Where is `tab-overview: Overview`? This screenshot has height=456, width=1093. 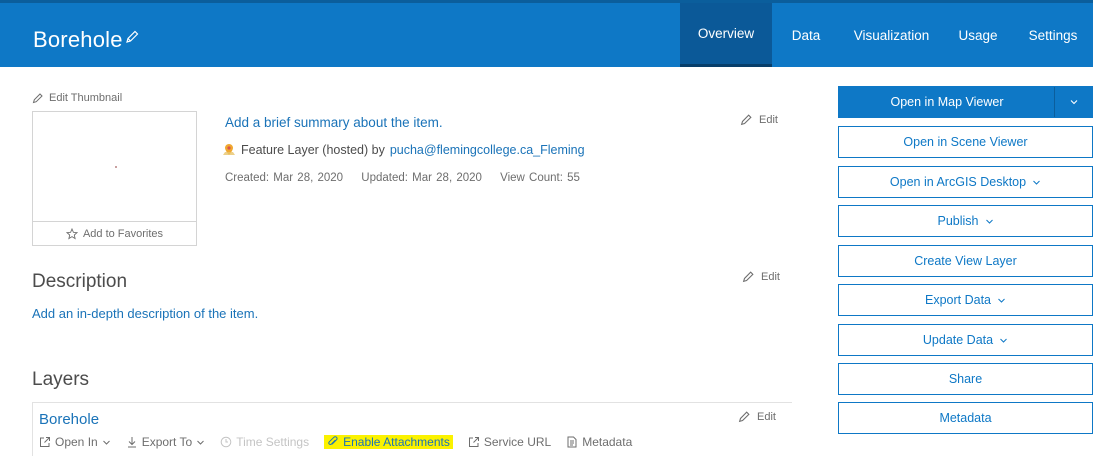 tab-overview: Overview is located at coordinates (726, 35).